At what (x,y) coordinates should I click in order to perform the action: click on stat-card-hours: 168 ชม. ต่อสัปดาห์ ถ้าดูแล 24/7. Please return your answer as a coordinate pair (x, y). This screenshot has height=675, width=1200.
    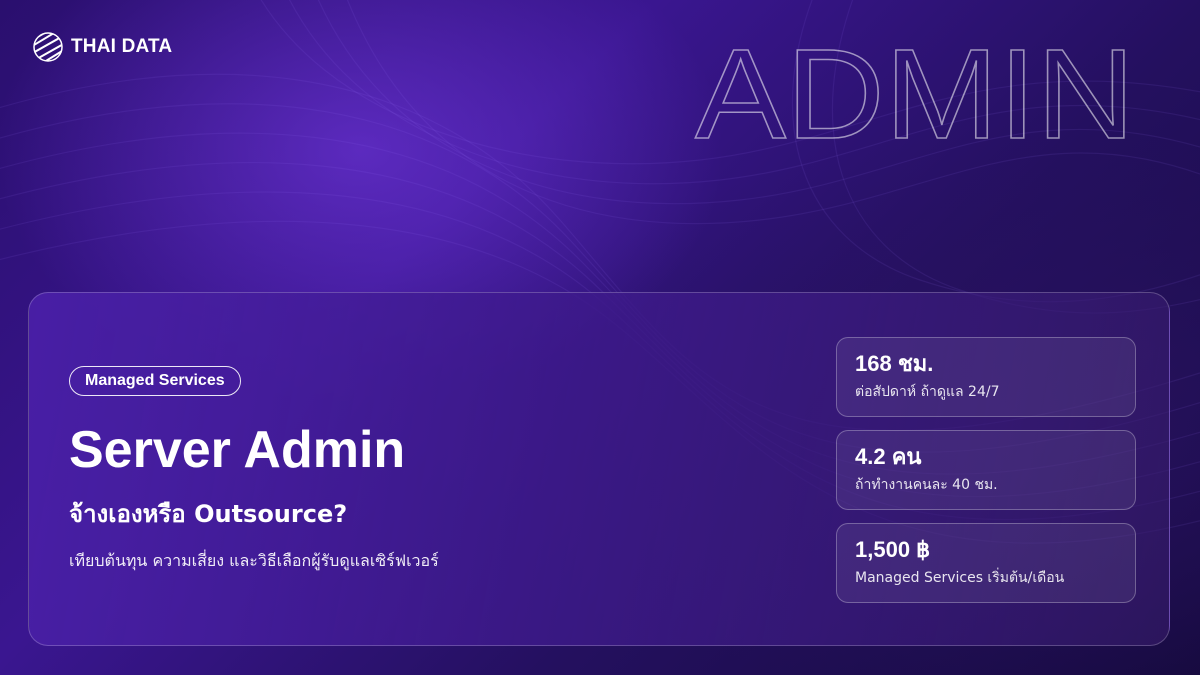
    Looking at the image, I should click on (986, 377).